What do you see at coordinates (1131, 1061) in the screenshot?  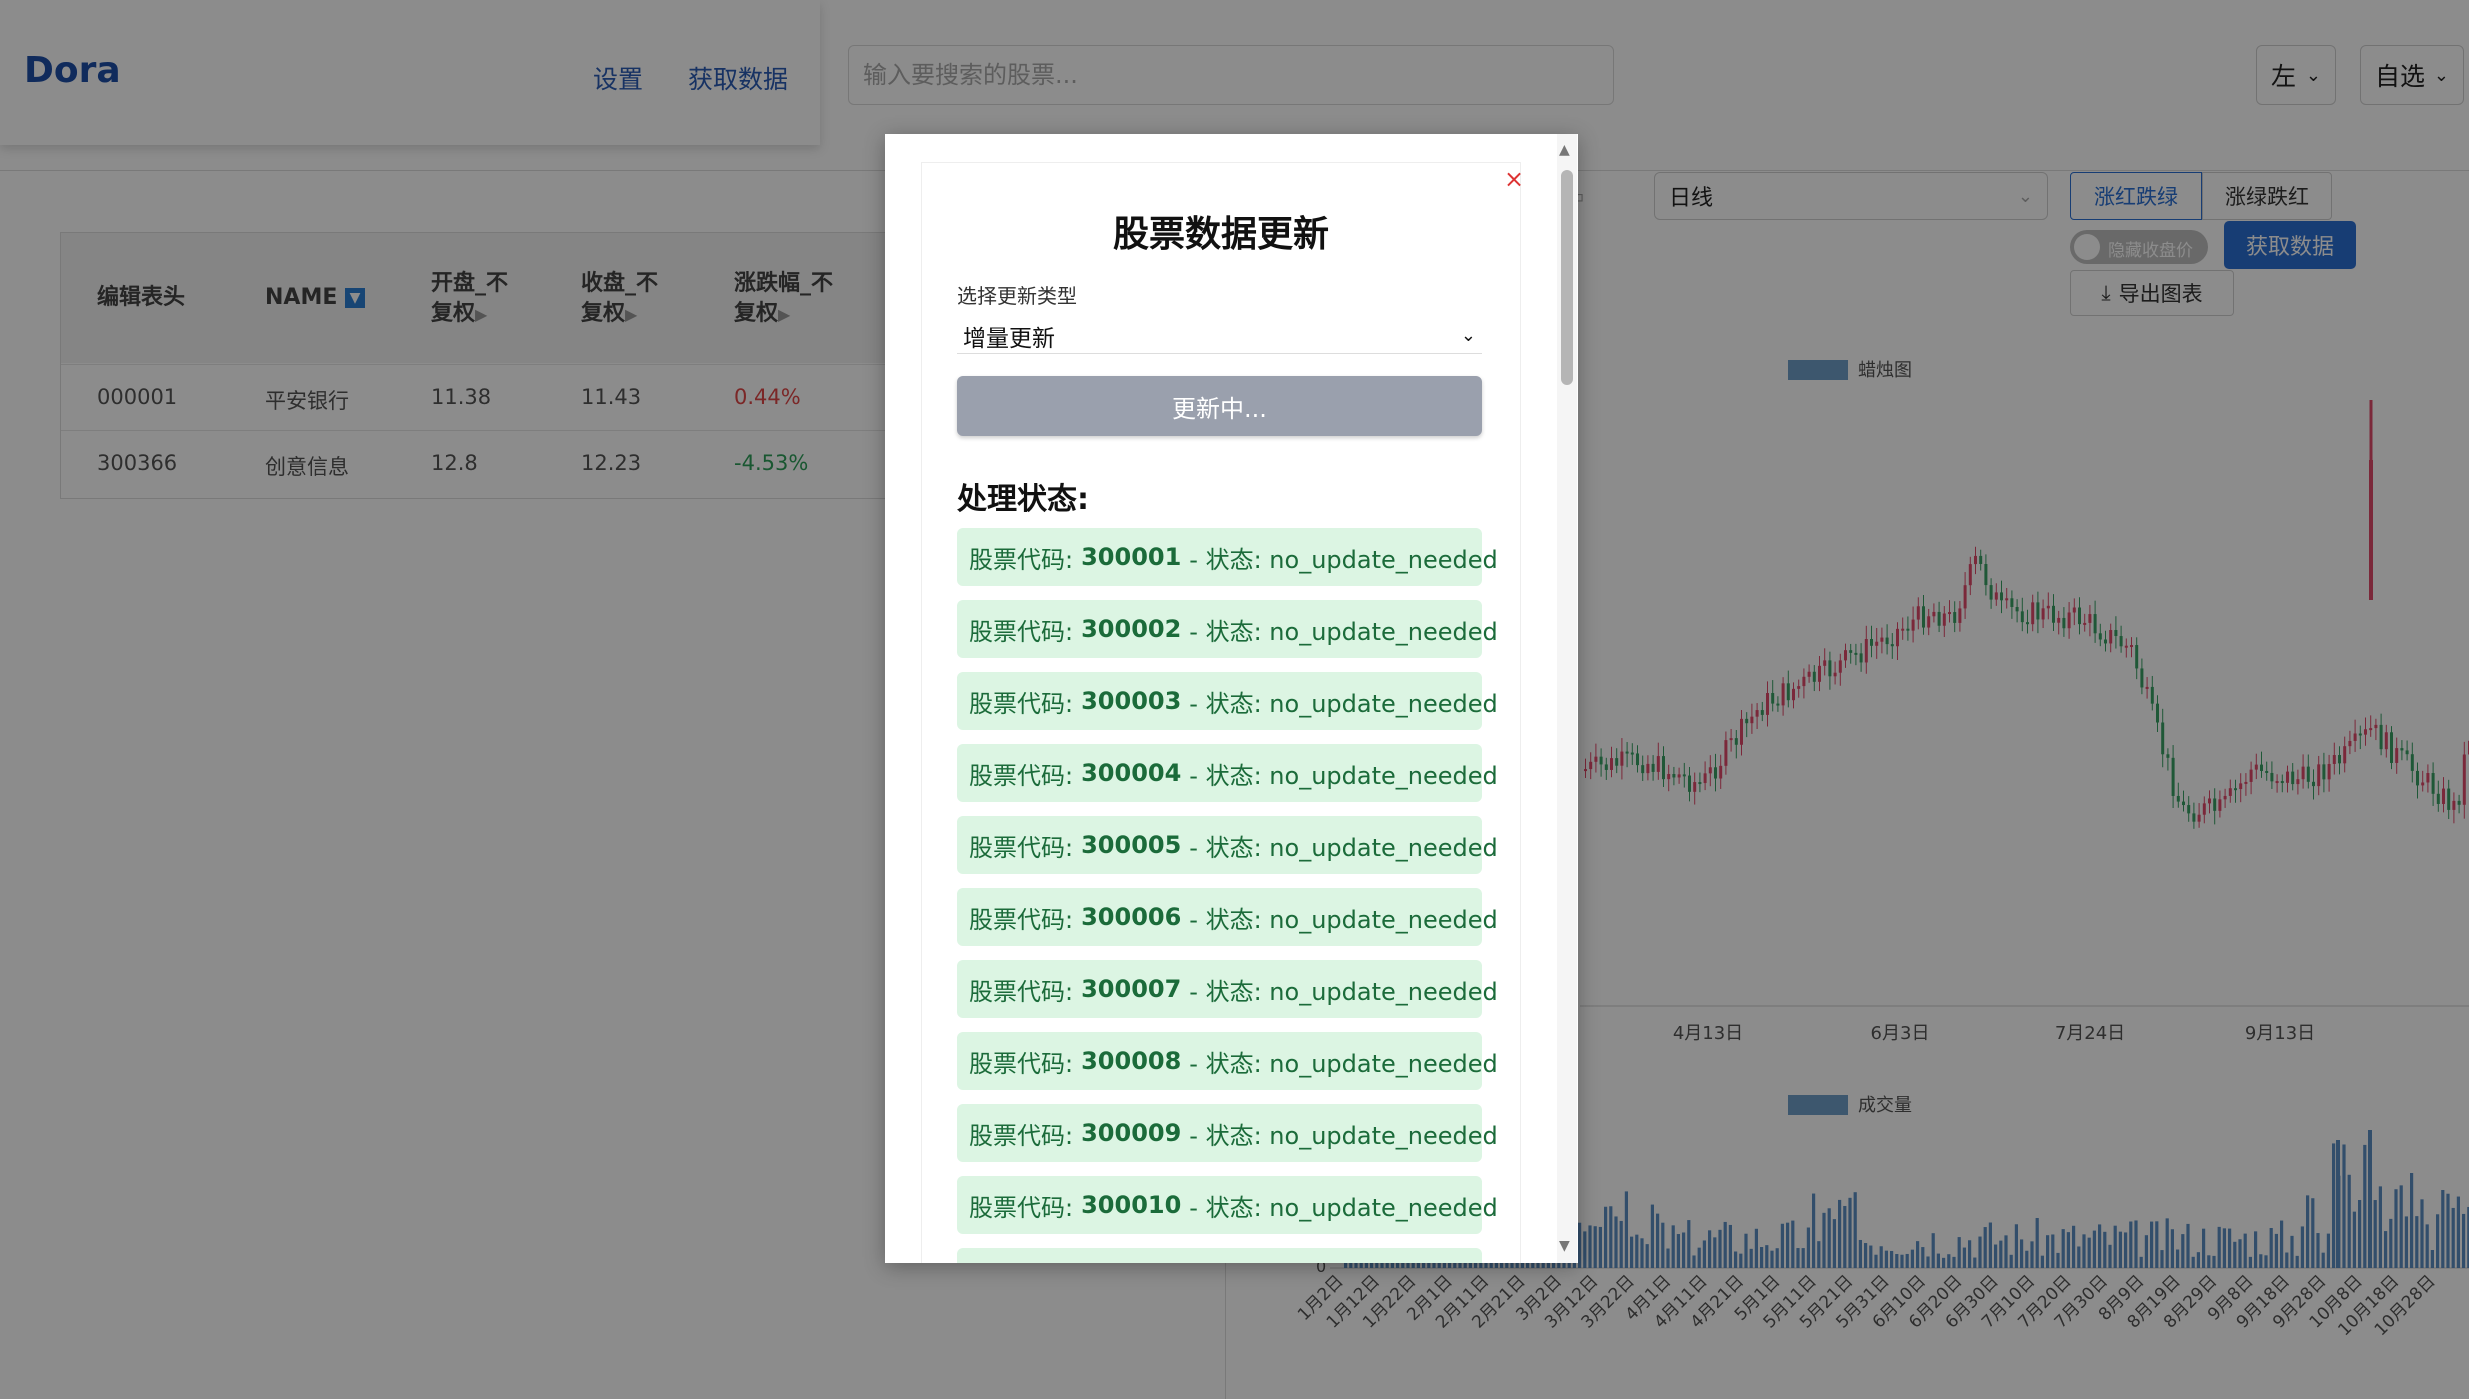 I see `status-code: 300008` at bounding box center [1131, 1061].